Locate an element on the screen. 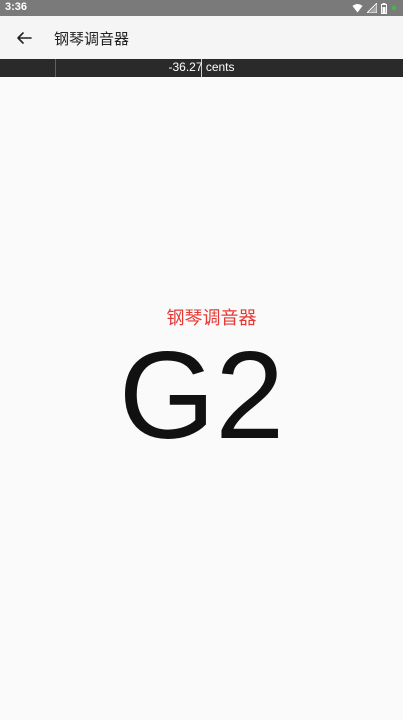  signal-icon is located at coordinates (372, 8).